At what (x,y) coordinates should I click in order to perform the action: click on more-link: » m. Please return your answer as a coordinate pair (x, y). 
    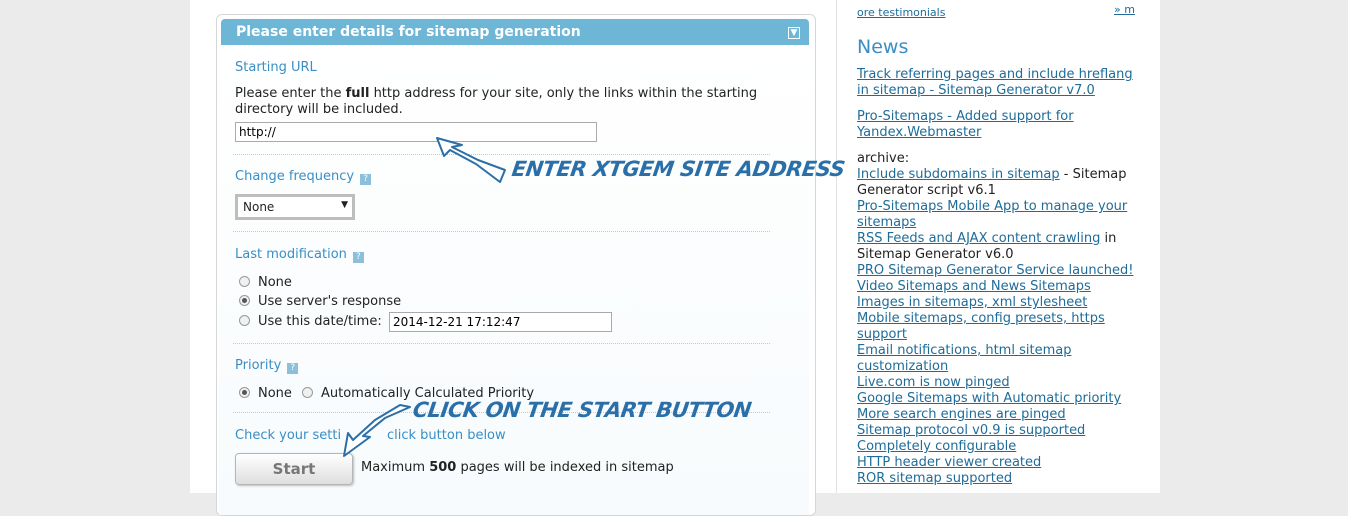
    Looking at the image, I should click on (1124, 9).